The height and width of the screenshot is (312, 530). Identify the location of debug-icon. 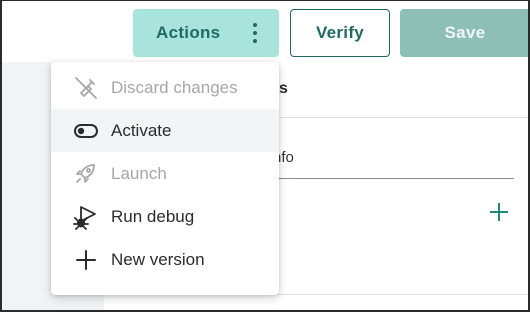
(86, 217).